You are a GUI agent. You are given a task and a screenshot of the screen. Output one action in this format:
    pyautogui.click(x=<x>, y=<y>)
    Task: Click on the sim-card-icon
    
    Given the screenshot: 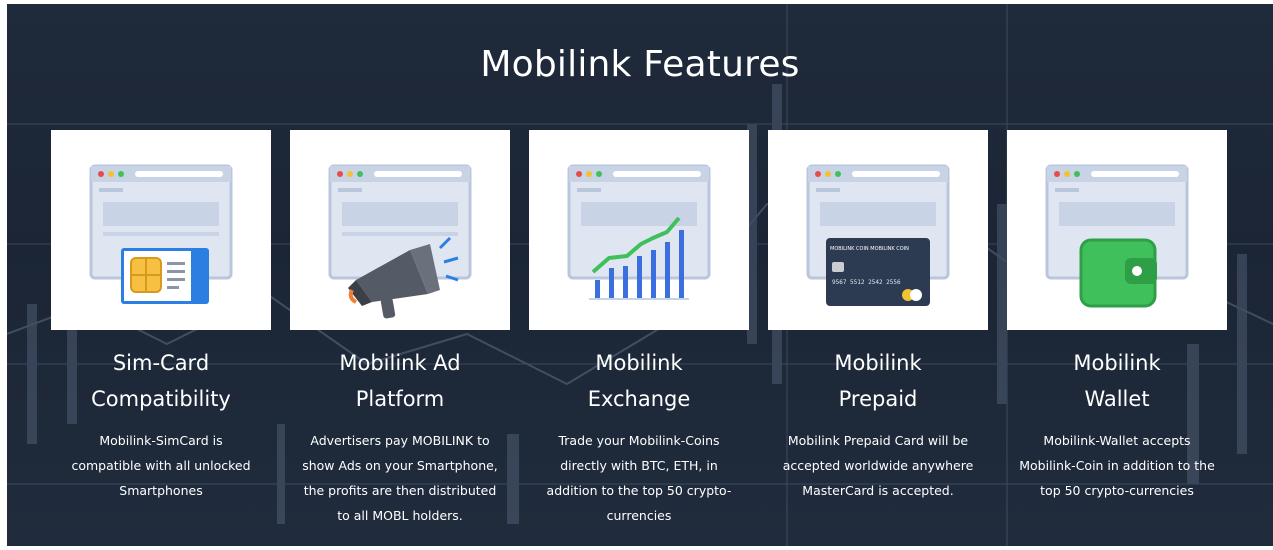 What is the action you would take?
    pyautogui.click(x=161, y=234)
    